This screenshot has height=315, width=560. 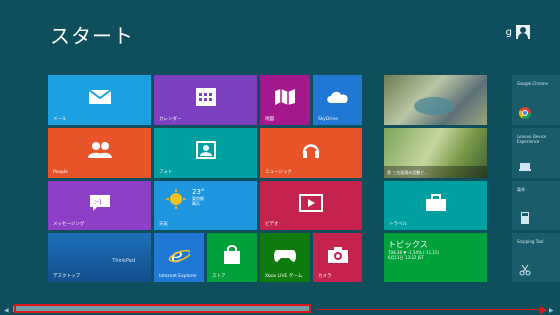 I want to click on cloud-icon, so click(x=338, y=97).